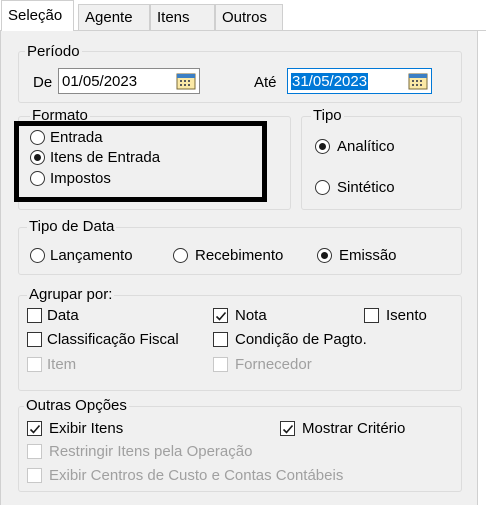 This screenshot has width=486, height=505. Describe the element at coordinates (91, 255) in the screenshot. I see `radio-label: Lançamento` at that location.